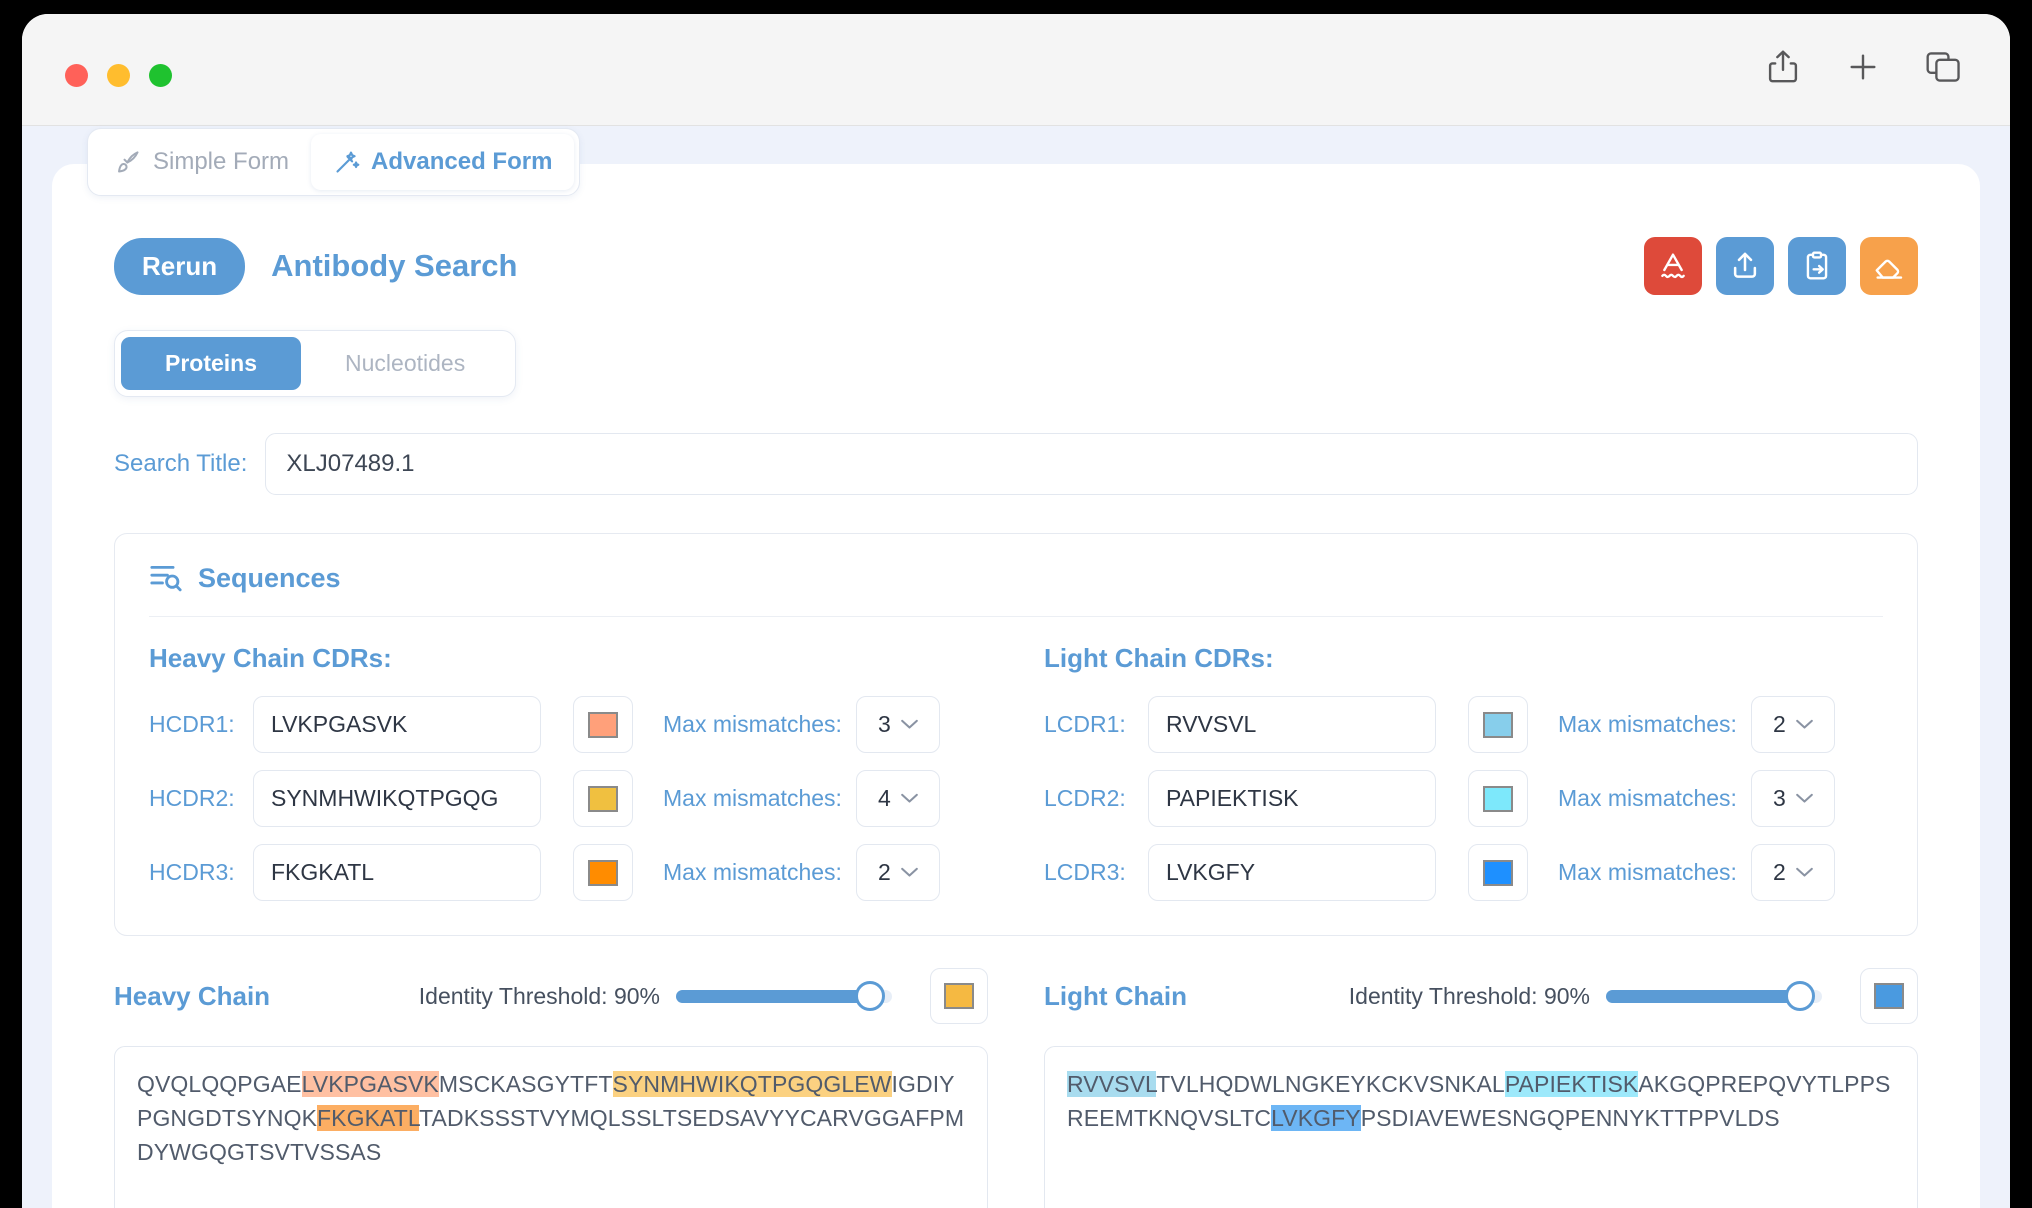  What do you see at coordinates (1647, 872) in the screenshot?
I see `lcdr3-mismatch-label: Max mismatches:` at bounding box center [1647, 872].